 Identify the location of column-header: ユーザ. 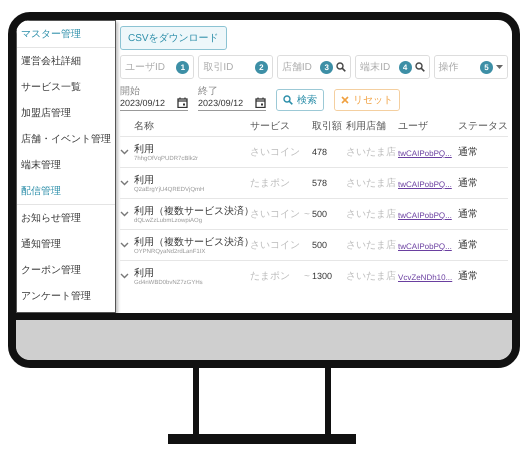
(413, 127).